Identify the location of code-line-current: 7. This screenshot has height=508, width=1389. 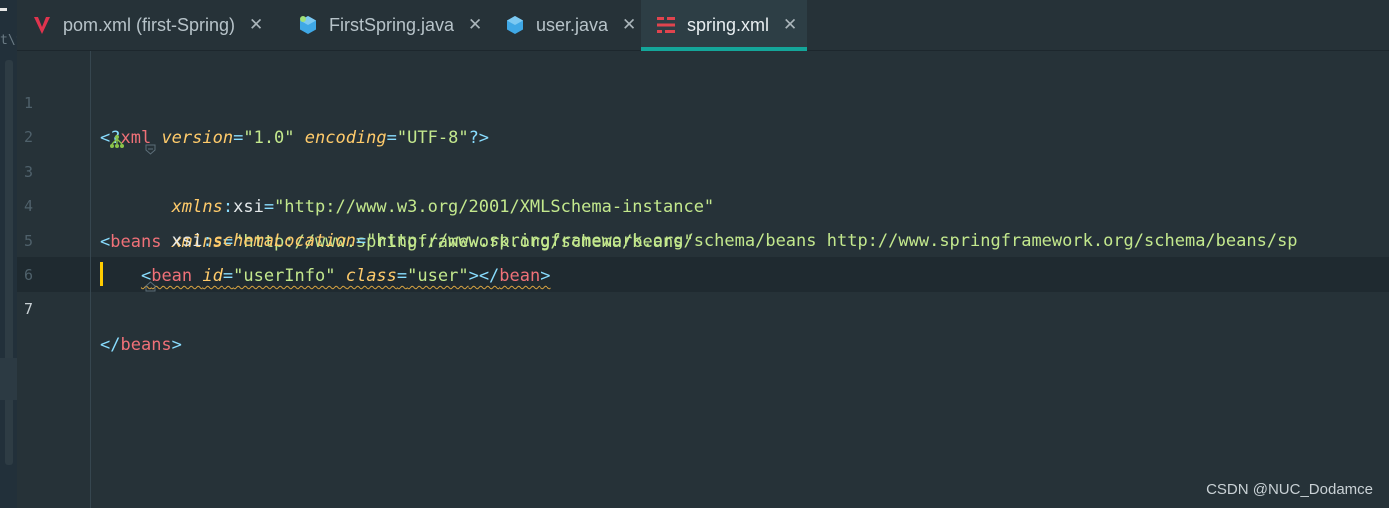
(703, 287).